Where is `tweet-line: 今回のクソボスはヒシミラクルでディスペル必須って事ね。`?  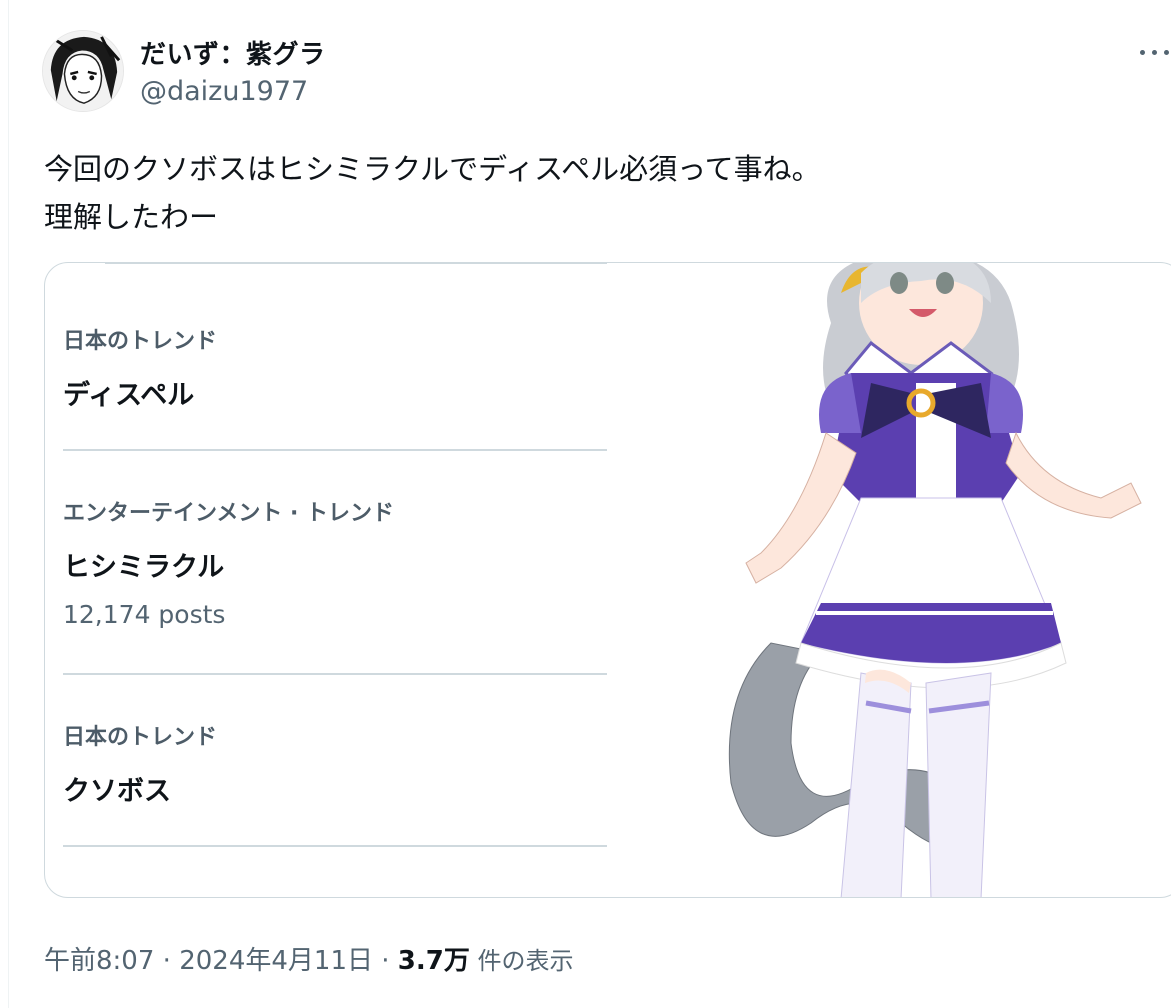 tweet-line: 今回のクソボスはヒシミラクルでディスペル必須って事ね。 is located at coordinates (432, 169).